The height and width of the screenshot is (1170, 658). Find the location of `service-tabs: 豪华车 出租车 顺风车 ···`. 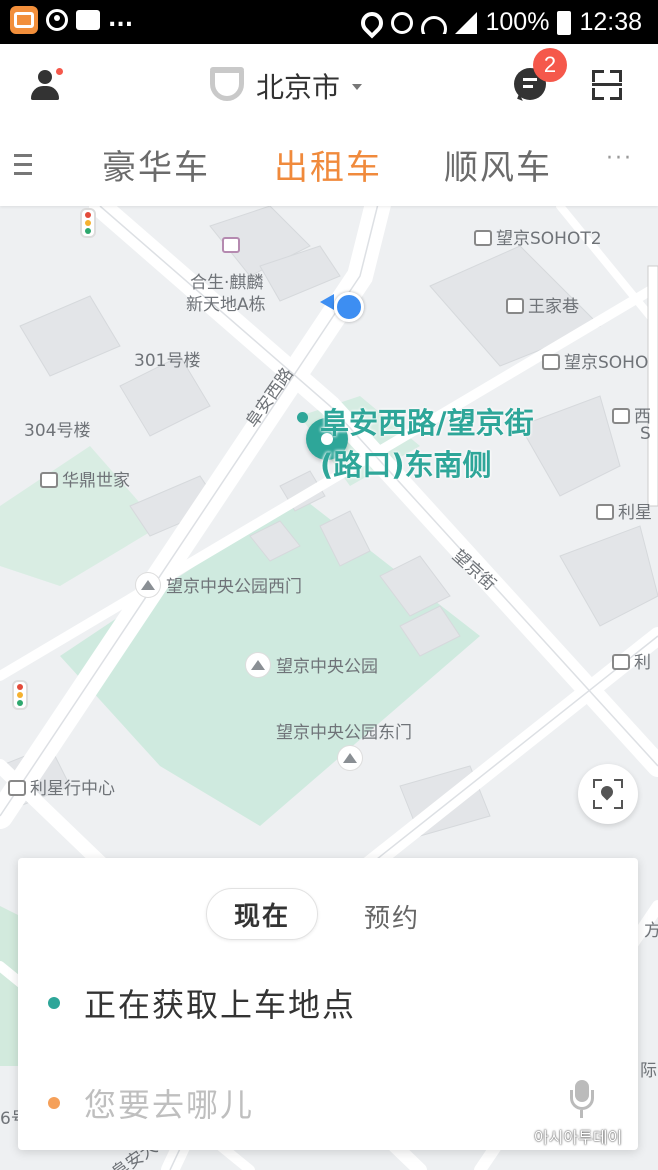

service-tabs: 豪华车 出租车 顺风车 ··· is located at coordinates (329, 168).